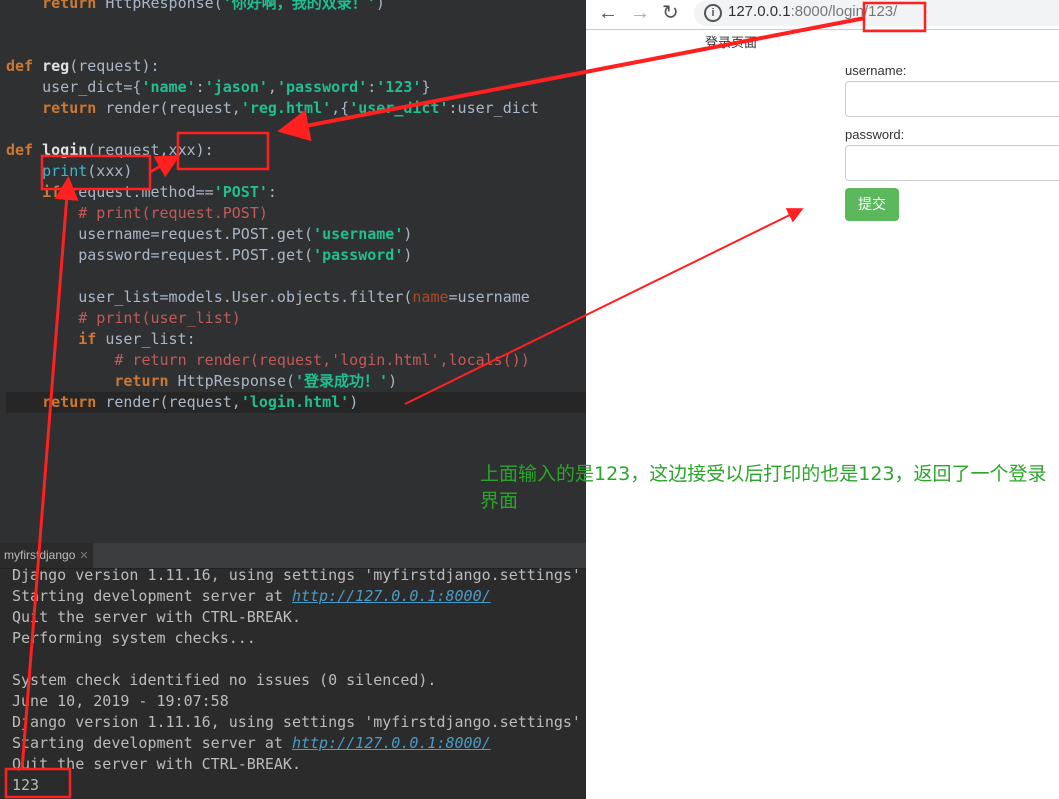 Image resolution: width=1059 pixels, height=799 pixels. What do you see at coordinates (640, 13) in the screenshot?
I see `forward-arrow-icon: →` at bounding box center [640, 13].